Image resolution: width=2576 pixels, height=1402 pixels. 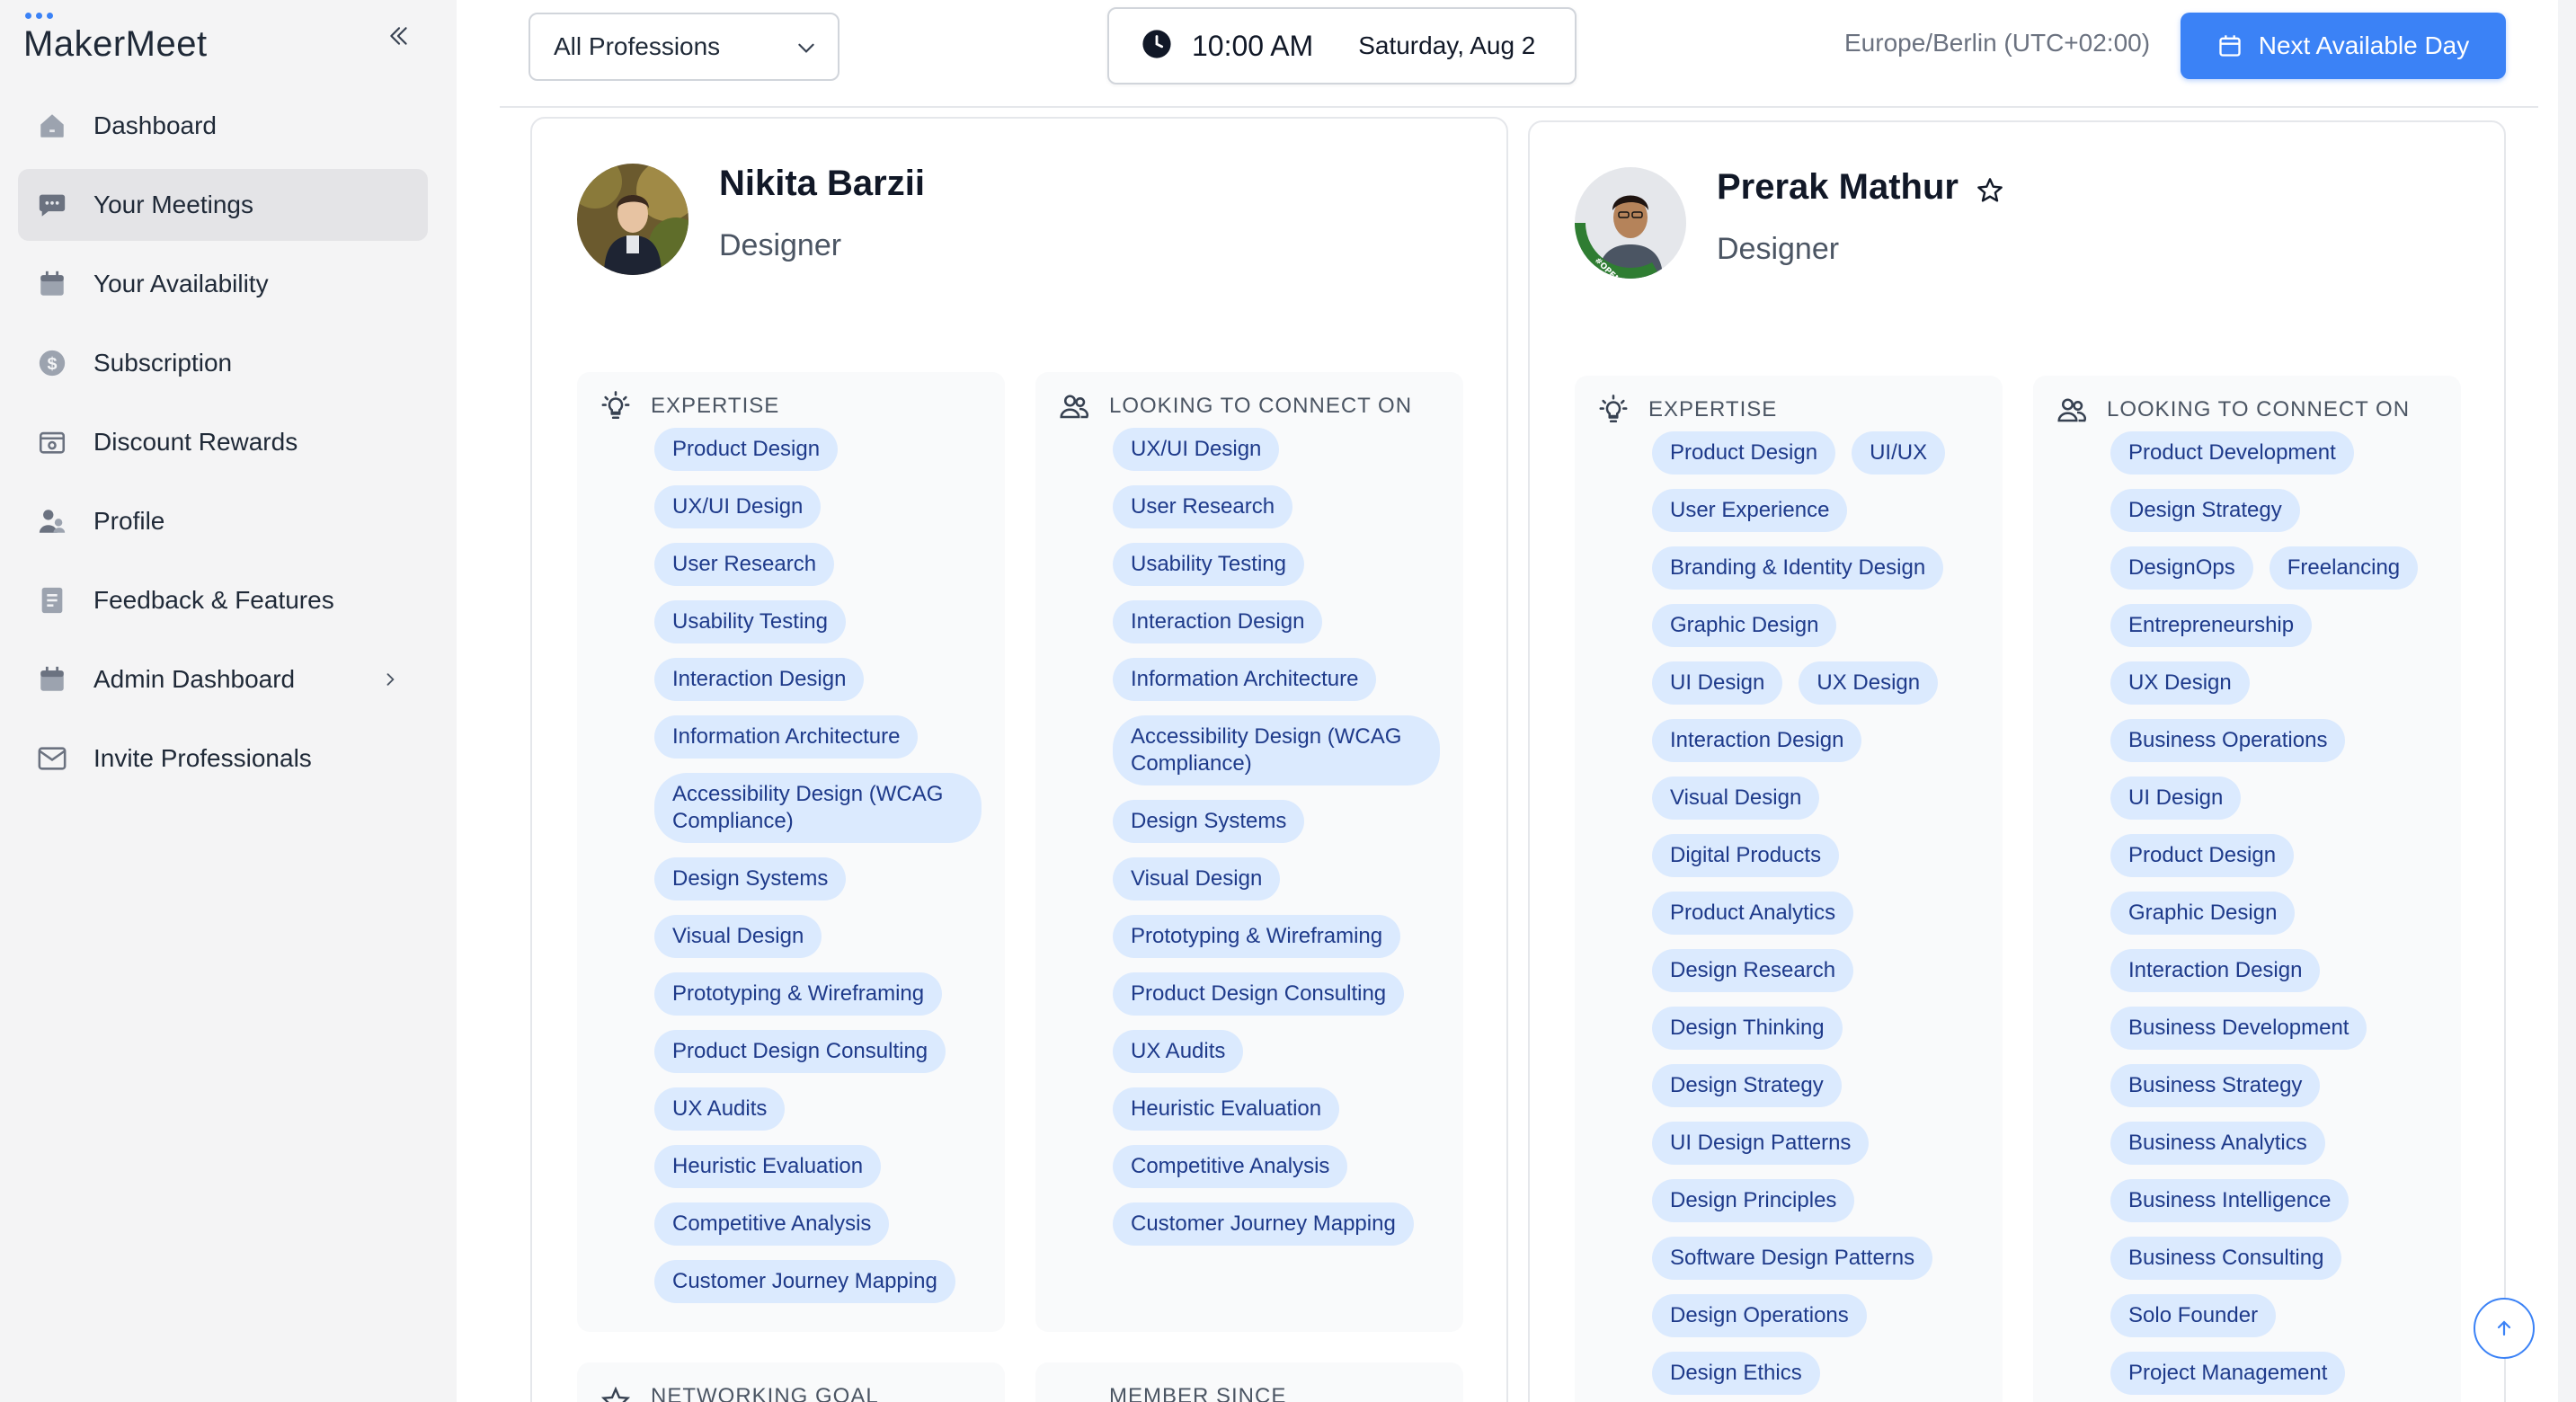 I want to click on sidebar-item-invite-professionals: Invite Professionals, so click(x=223, y=758).